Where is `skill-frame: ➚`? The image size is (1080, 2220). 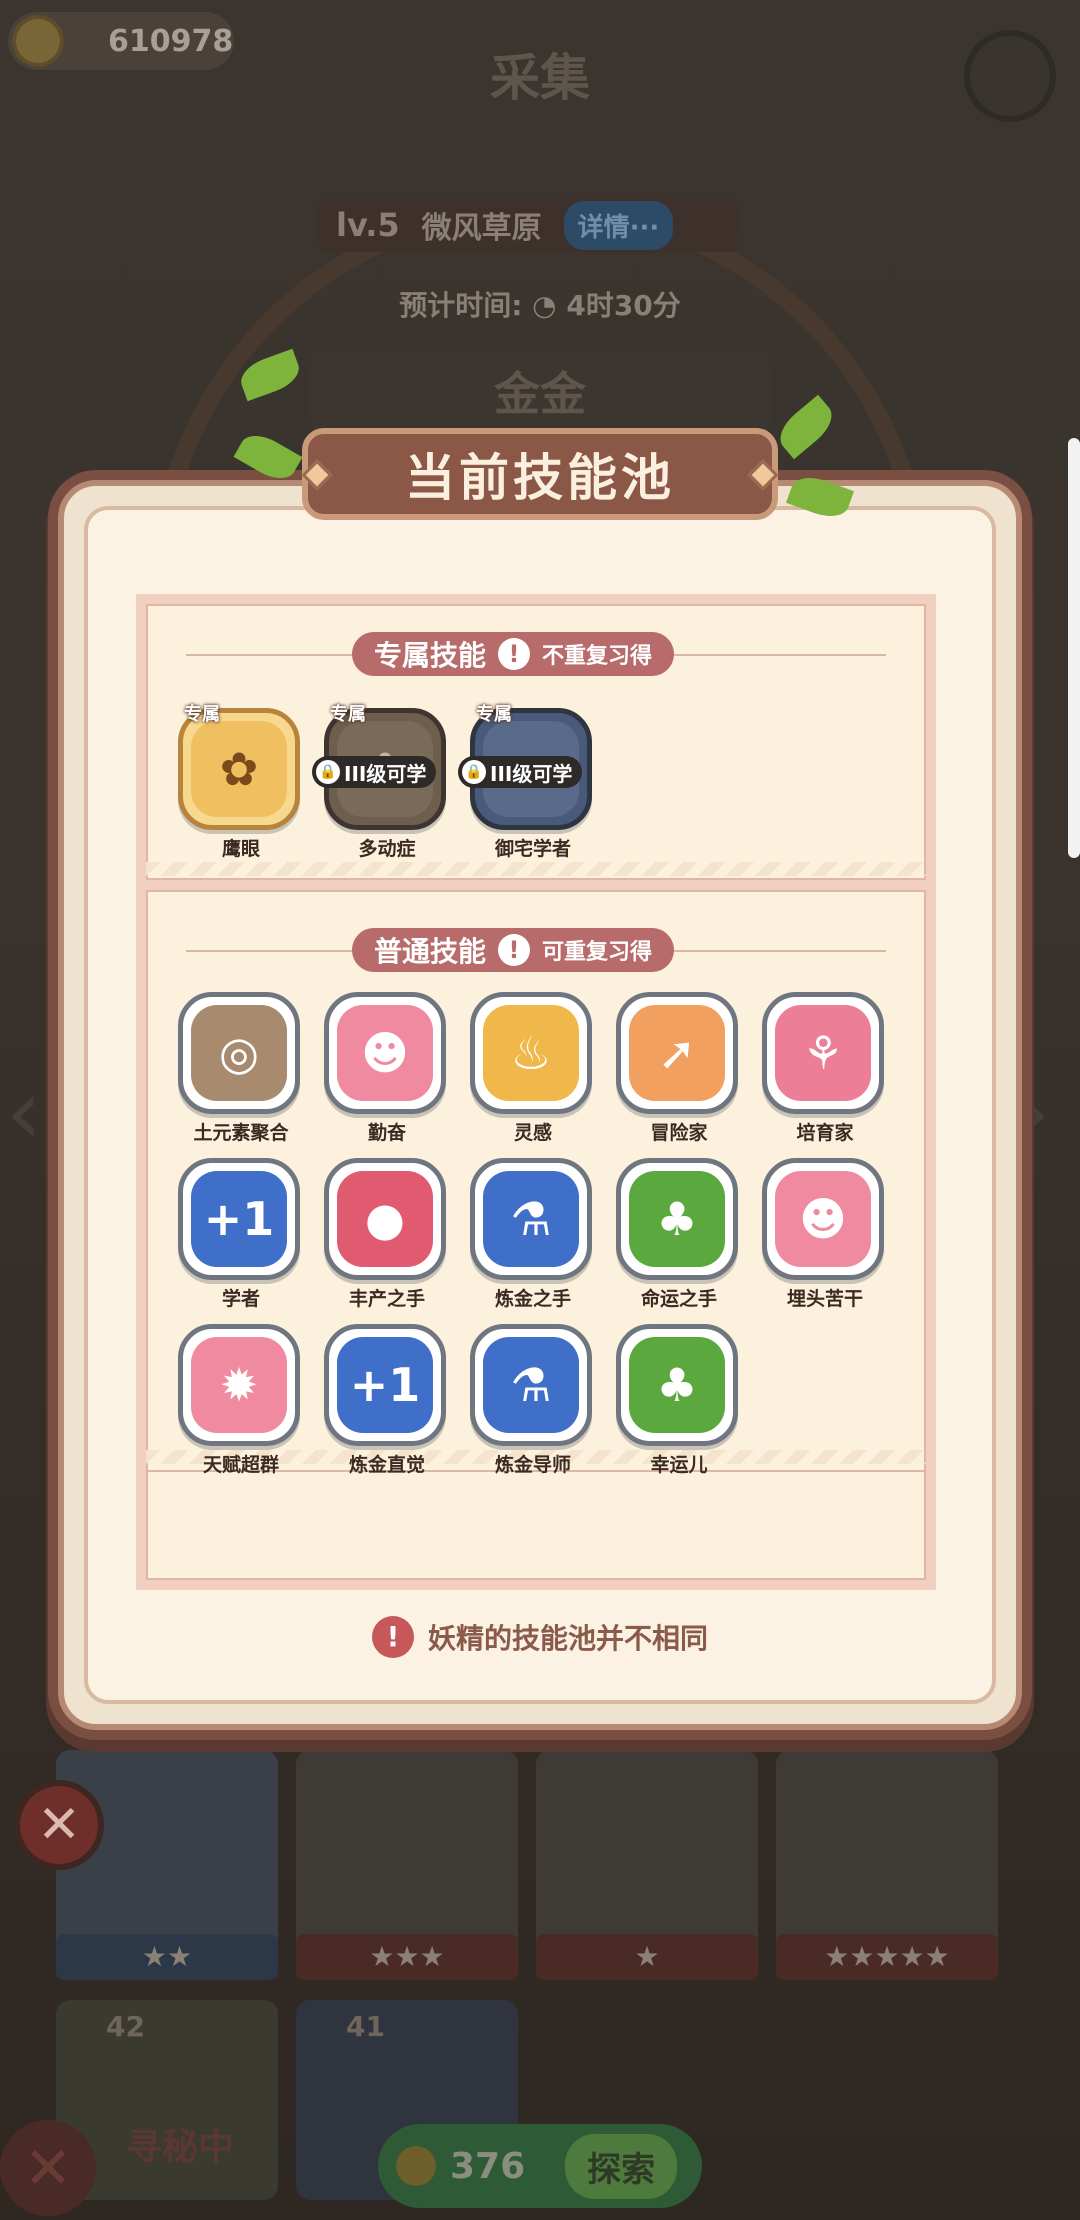 skill-frame: ➚ is located at coordinates (677, 1053).